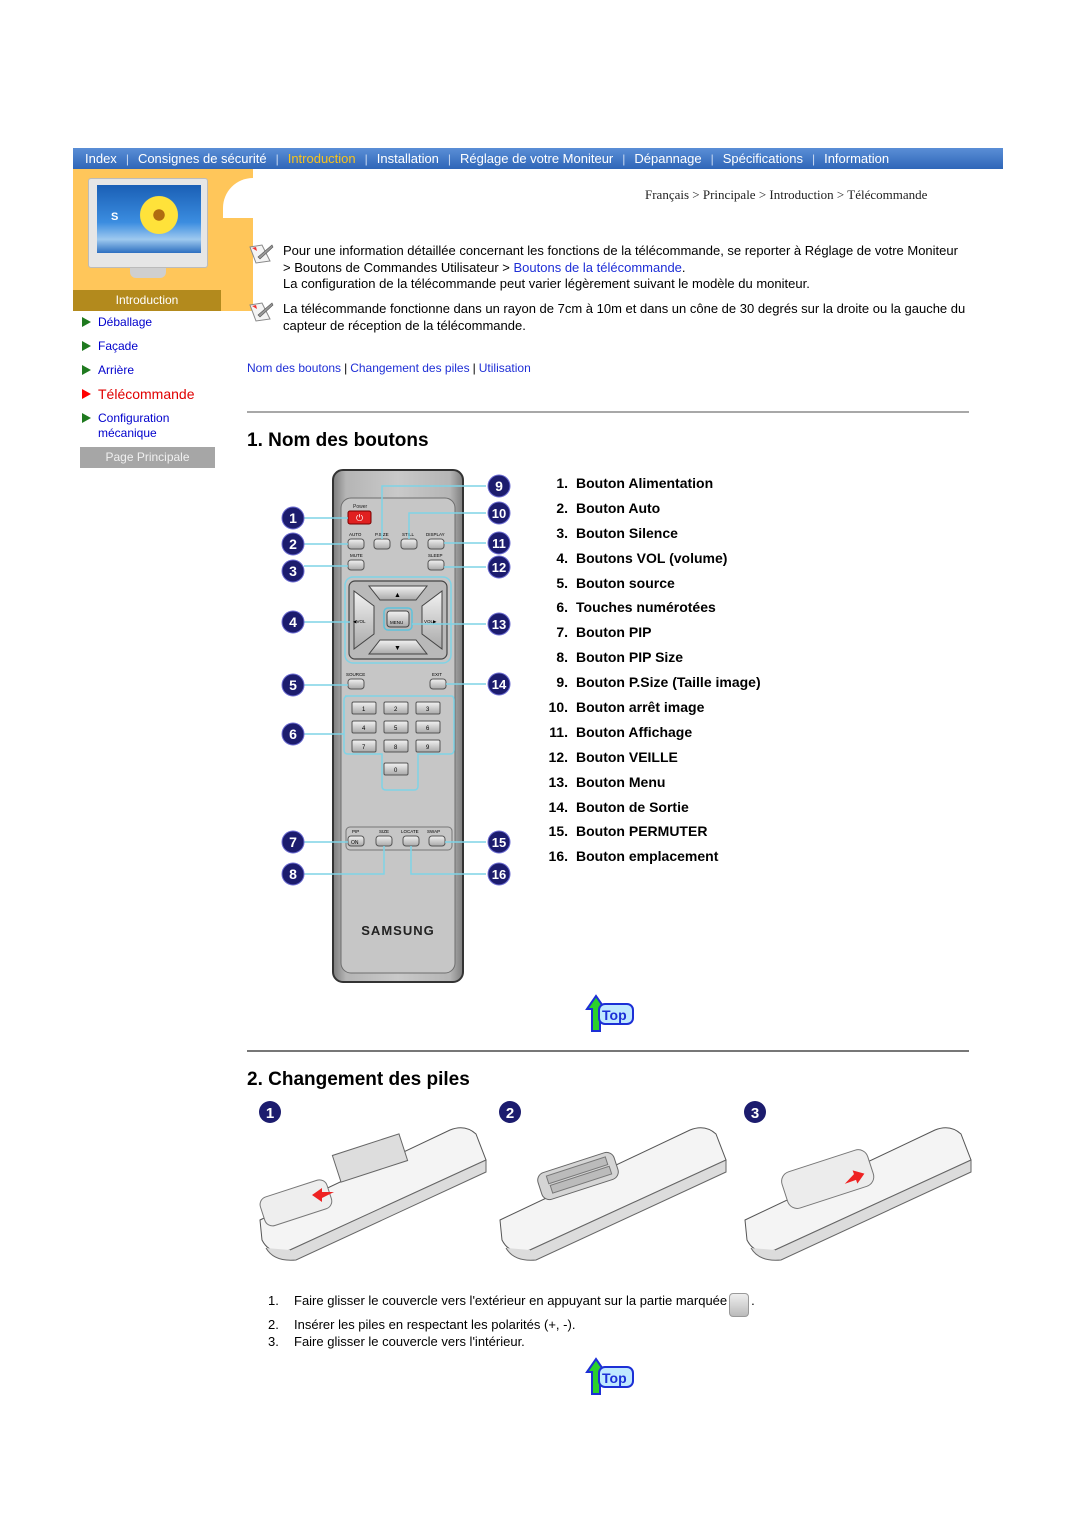 This screenshot has height=1528, width=1080. Describe the element at coordinates (558, 707) in the screenshot. I see `item-number: 10.` at that location.